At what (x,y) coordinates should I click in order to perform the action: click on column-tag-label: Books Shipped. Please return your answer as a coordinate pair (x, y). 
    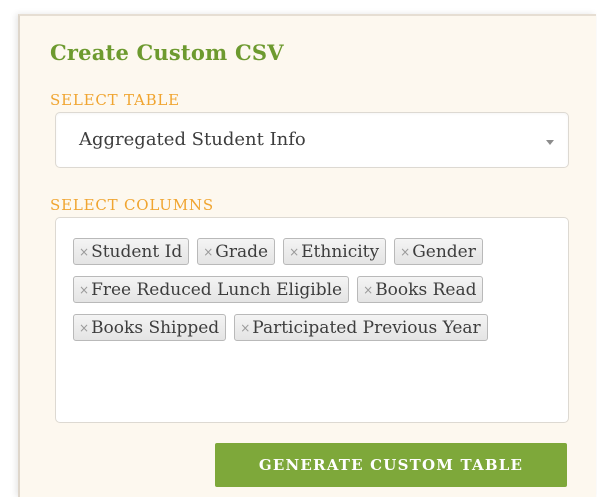
    Looking at the image, I should click on (155, 327).